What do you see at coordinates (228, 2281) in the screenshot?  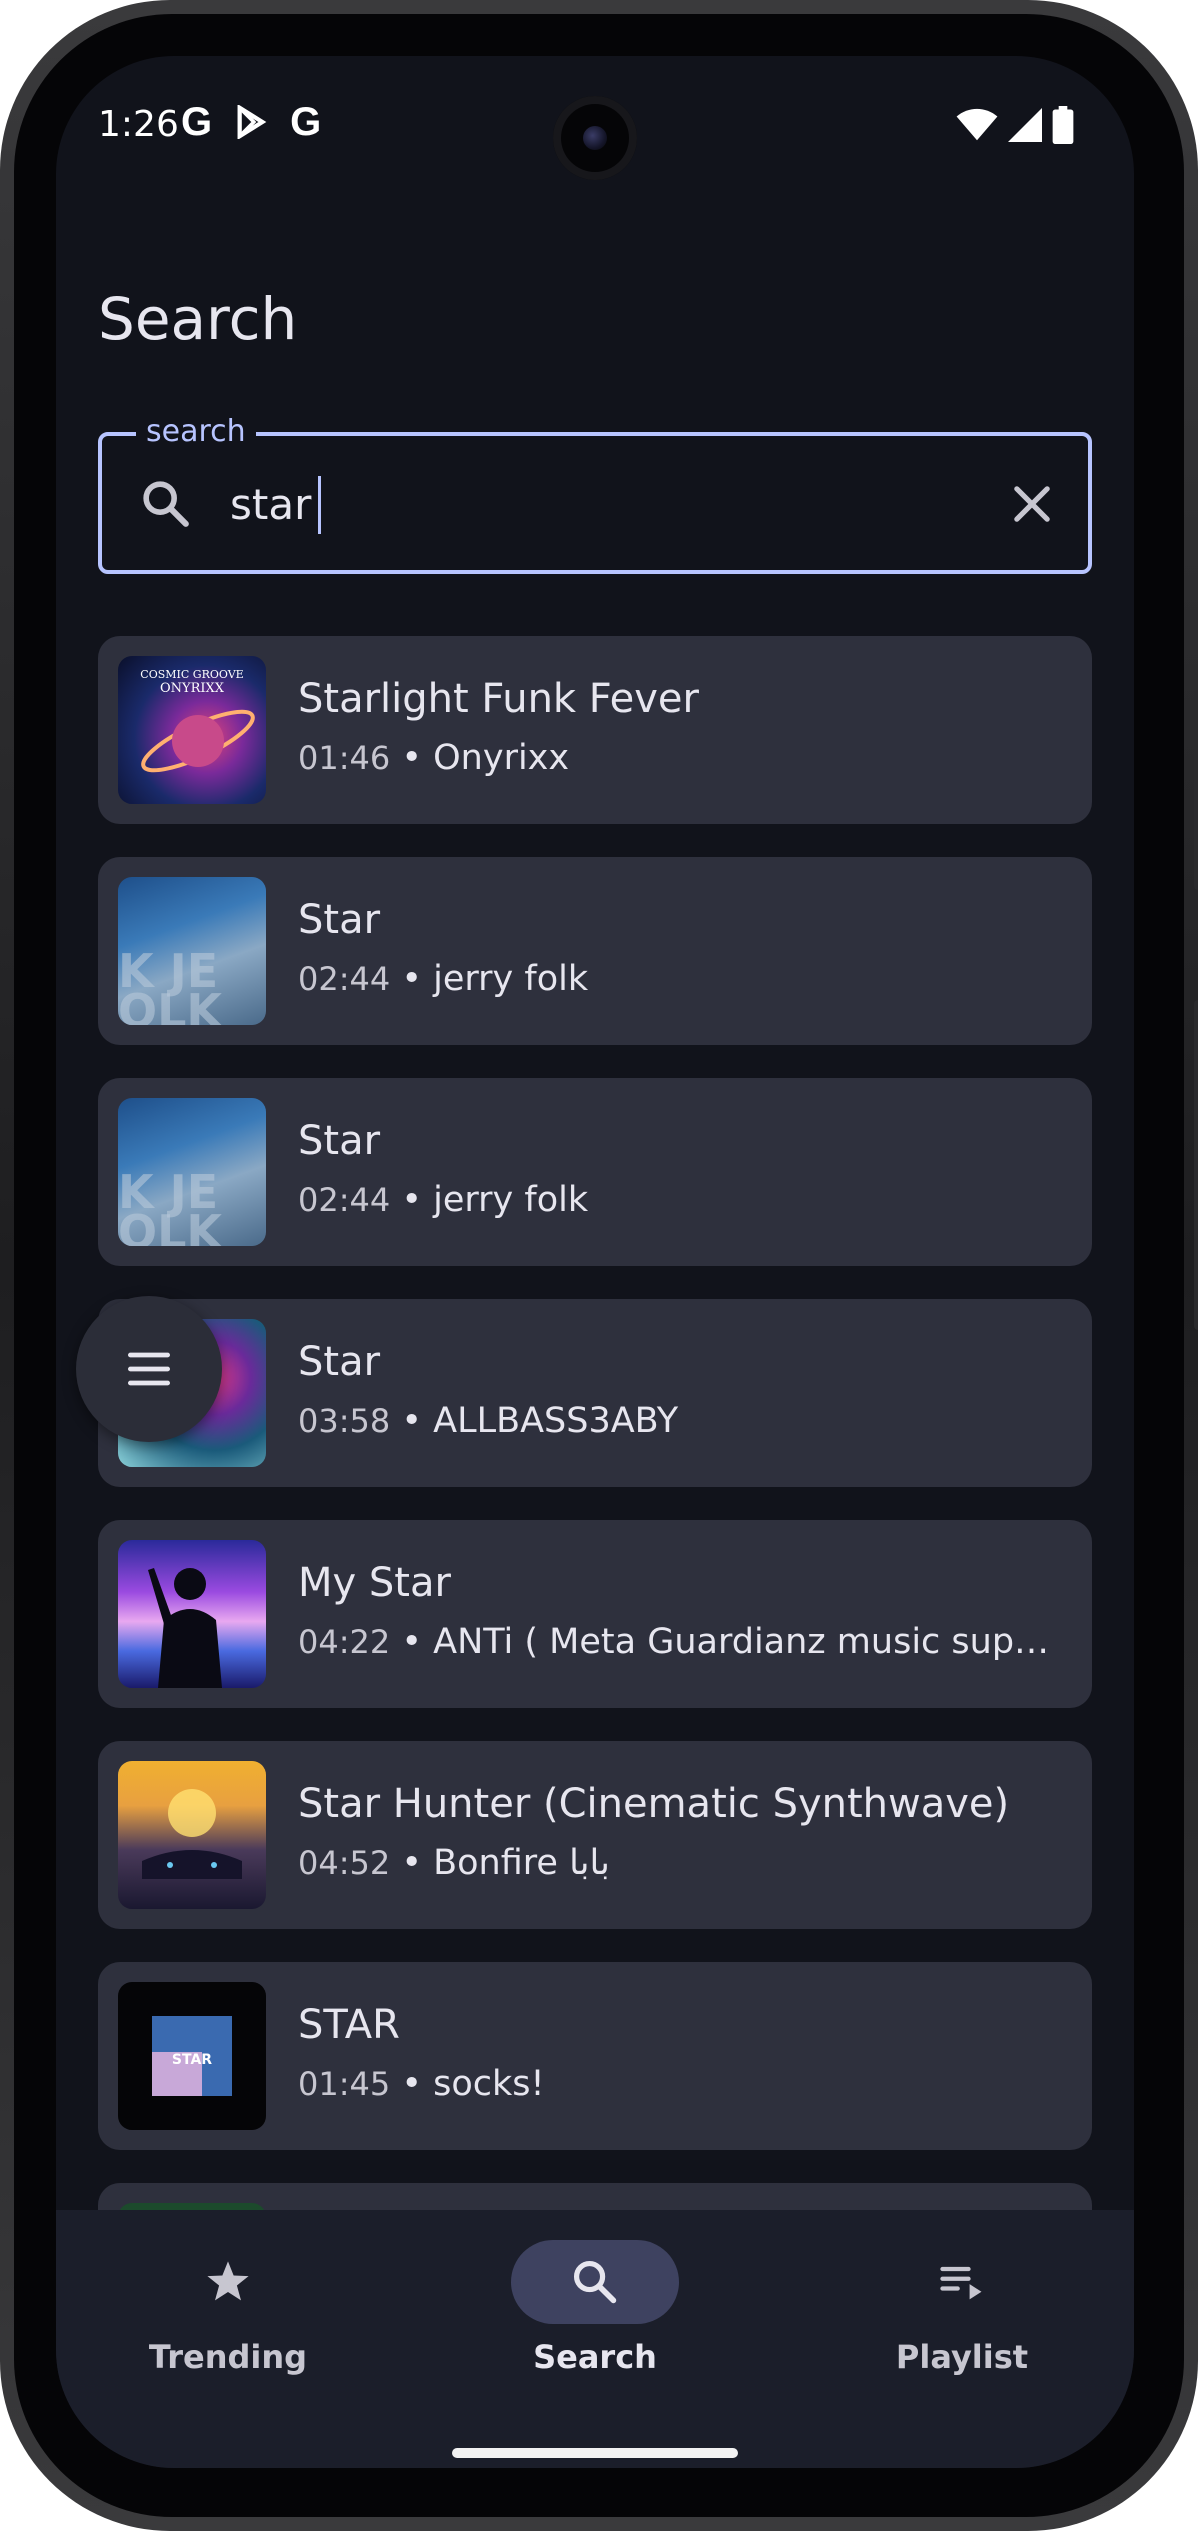 I see `star-icon` at bounding box center [228, 2281].